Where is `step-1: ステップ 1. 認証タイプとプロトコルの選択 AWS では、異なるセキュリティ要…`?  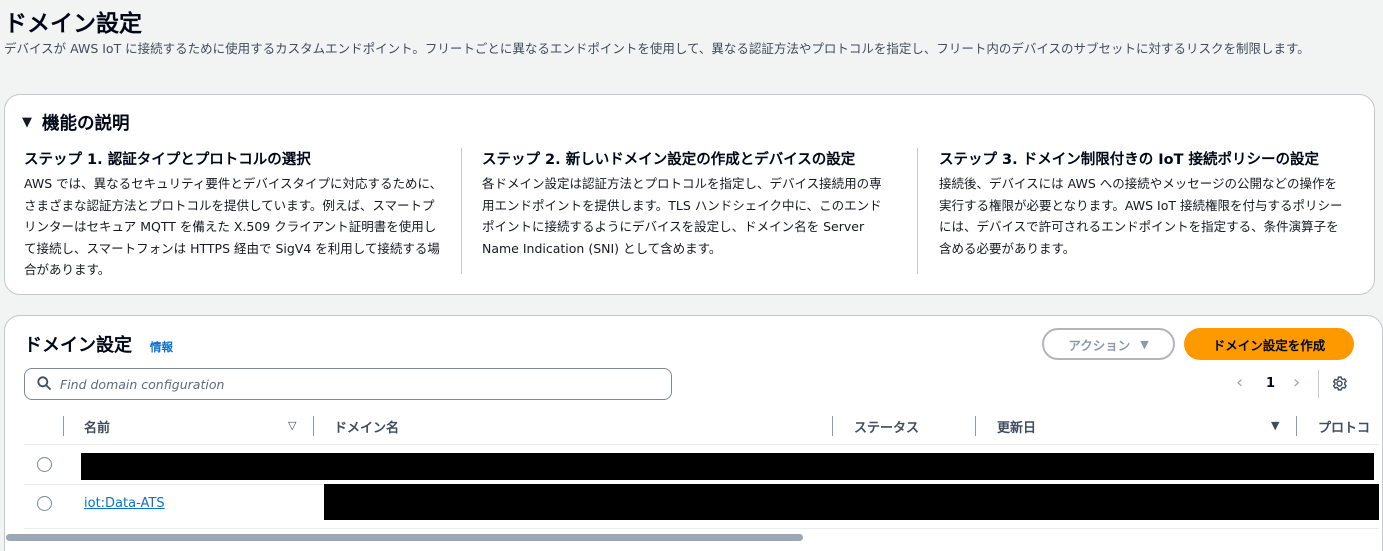
step-1: ステップ 1. 認証タイプとプロトコルの選択 AWS では、異なるセキュリティ要… is located at coordinates (234, 215).